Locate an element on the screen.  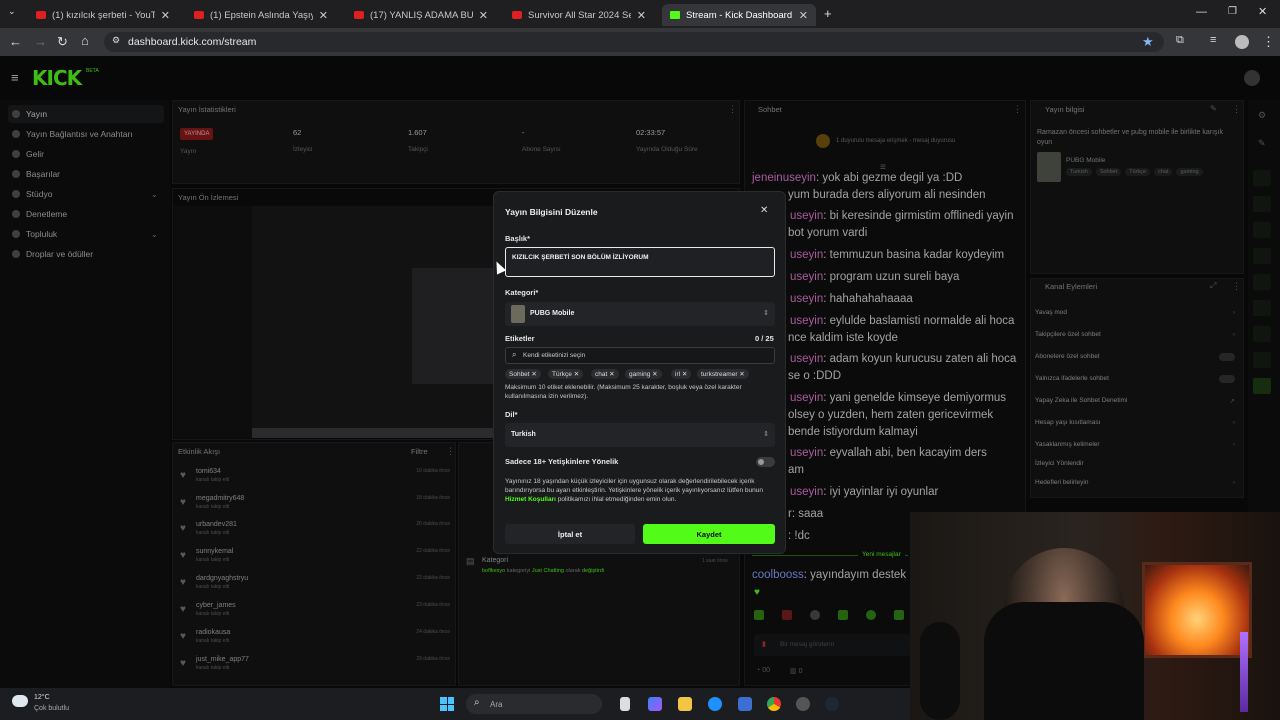
gaming-chair is located at coordinates (940, 671).